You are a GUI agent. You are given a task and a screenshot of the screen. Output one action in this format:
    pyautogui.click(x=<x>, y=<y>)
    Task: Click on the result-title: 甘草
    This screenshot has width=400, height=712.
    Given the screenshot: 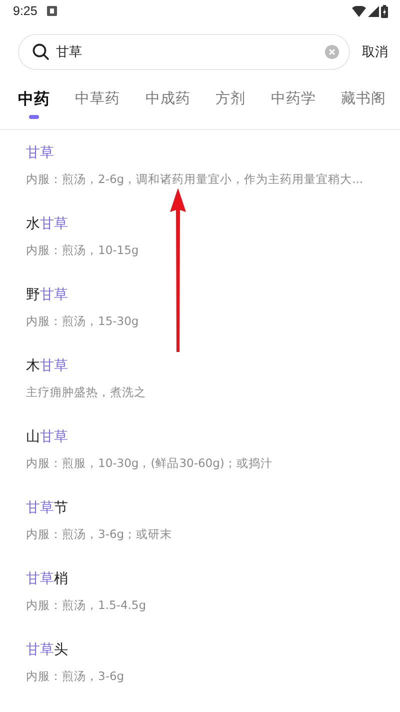 What is the action you would take?
    pyautogui.click(x=40, y=153)
    